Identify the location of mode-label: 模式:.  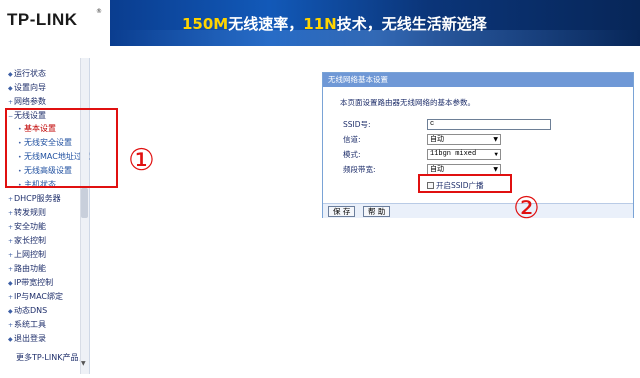
(352, 154).